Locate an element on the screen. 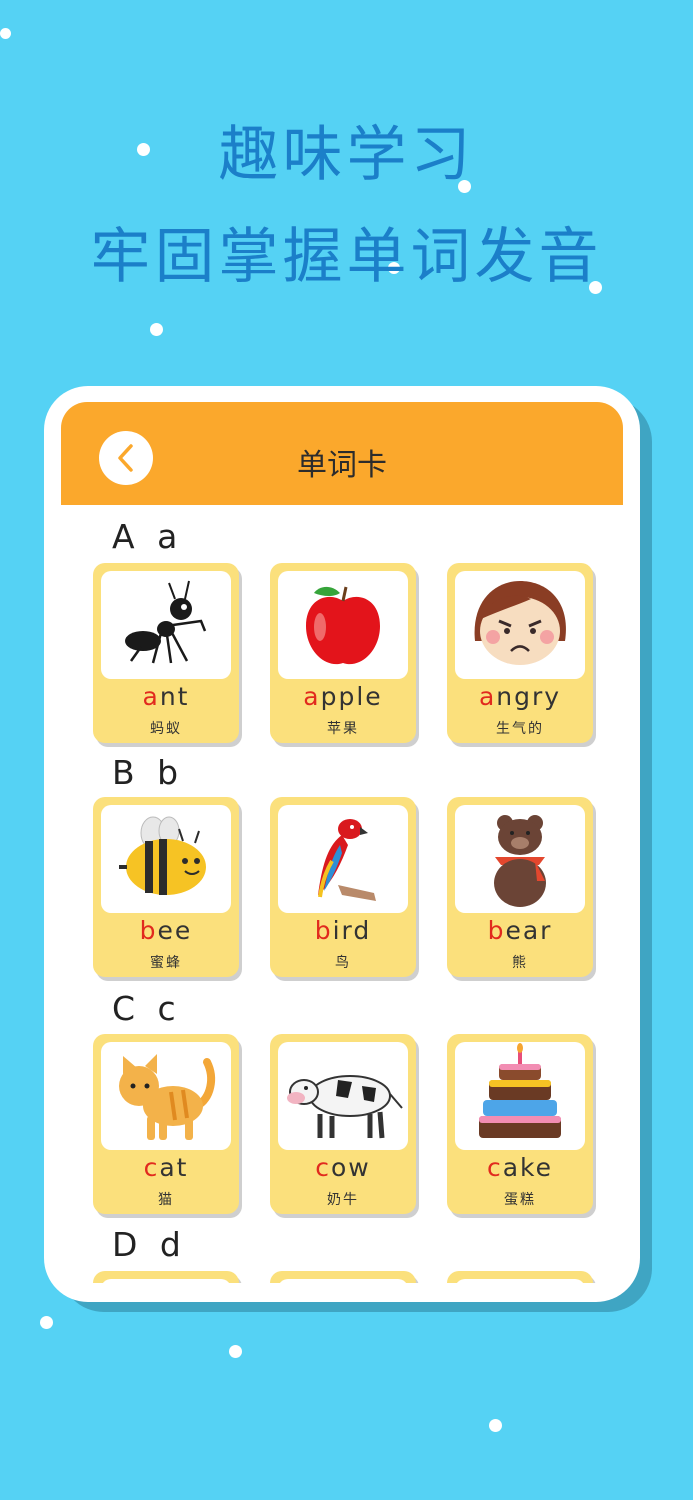 Image resolution: width=693 pixels, height=1500 pixels. bird-icon is located at coordinates (347, 860).